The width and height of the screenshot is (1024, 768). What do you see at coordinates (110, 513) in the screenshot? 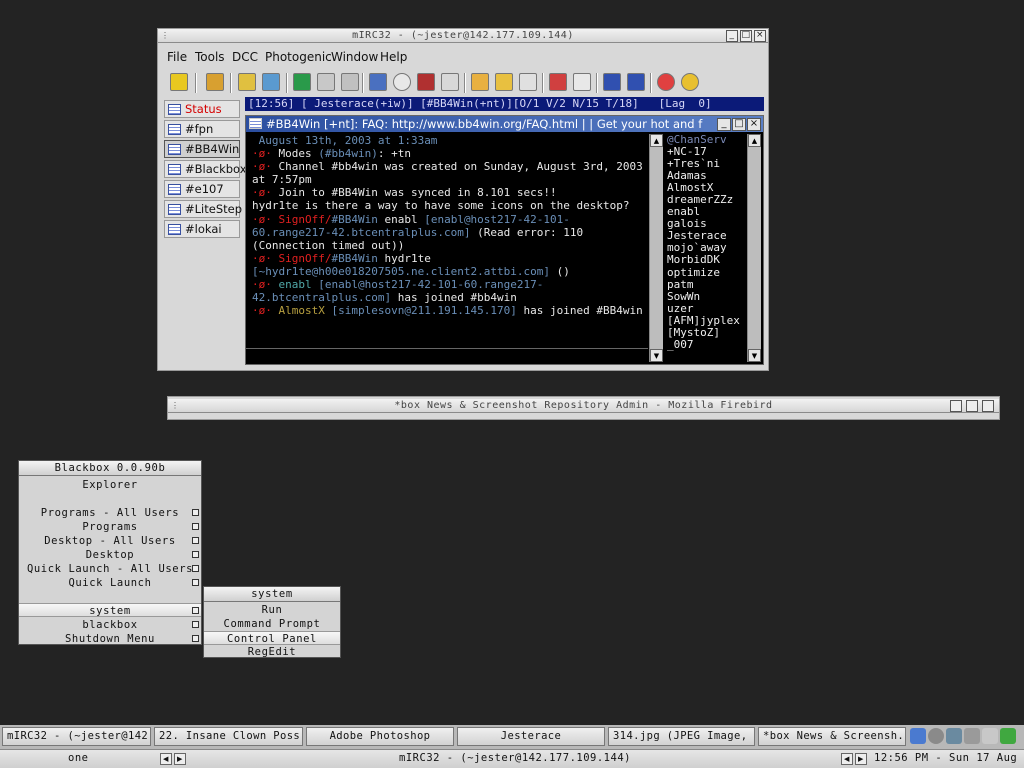
I see `menu-item-programs-all-users: Programs - All Users` at bounding box center [110, 513].